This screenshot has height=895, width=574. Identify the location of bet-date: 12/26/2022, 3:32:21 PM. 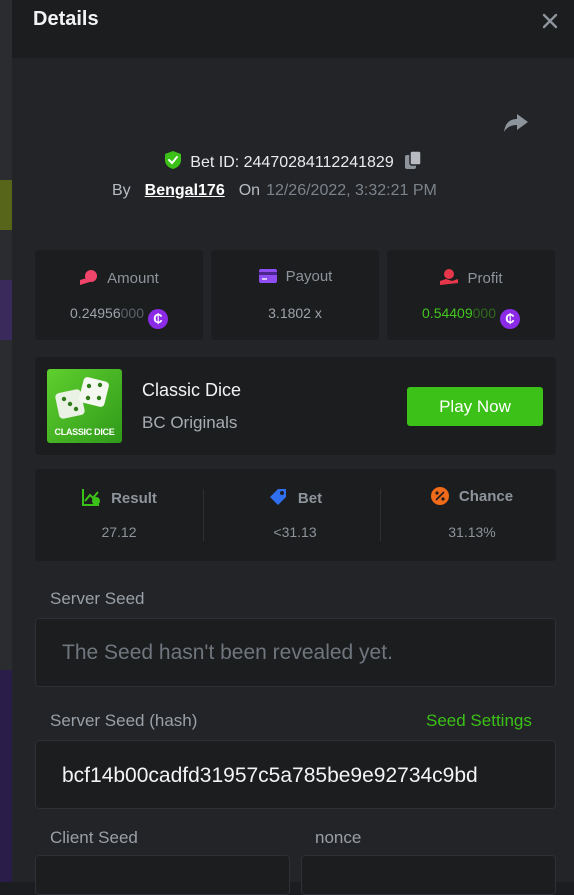
(351, 190).